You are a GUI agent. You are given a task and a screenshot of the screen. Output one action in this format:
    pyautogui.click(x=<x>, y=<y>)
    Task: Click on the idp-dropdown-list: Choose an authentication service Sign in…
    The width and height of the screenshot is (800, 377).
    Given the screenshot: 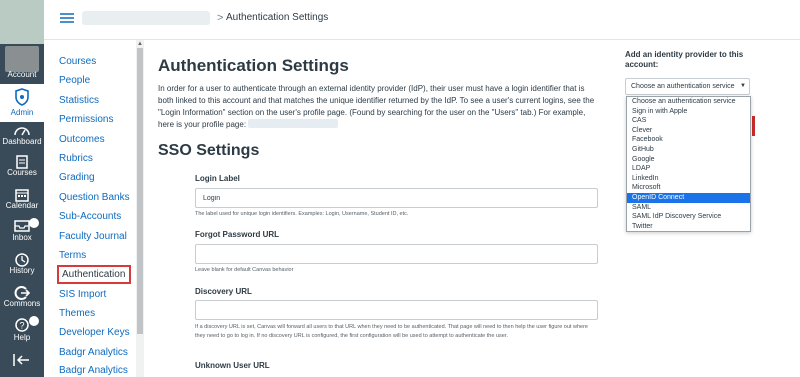 What is the action you would take?
    pyautogui.click(x=688, y=164)
    